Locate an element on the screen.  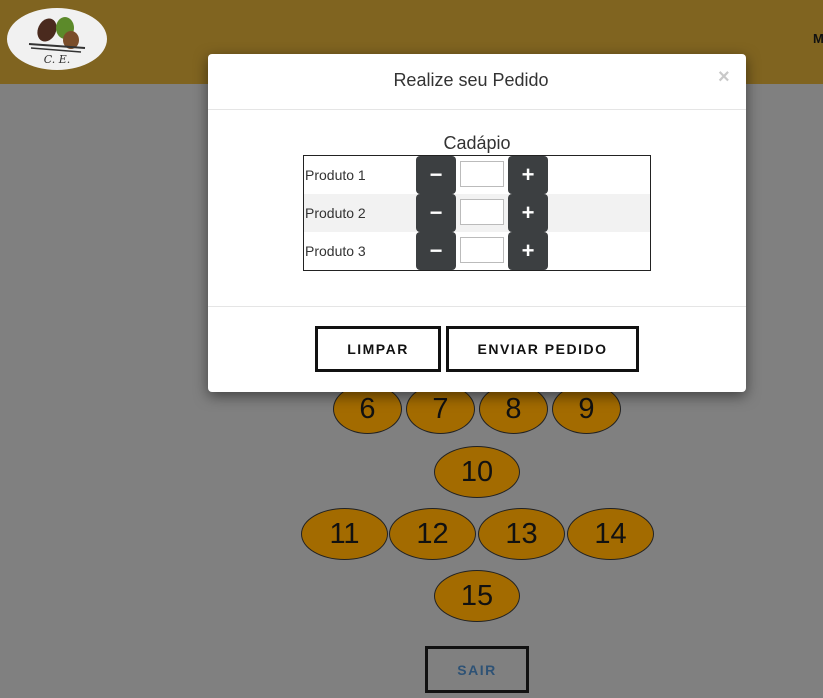
product-row: Produto 3 − + is located at coordinates (477, 251).